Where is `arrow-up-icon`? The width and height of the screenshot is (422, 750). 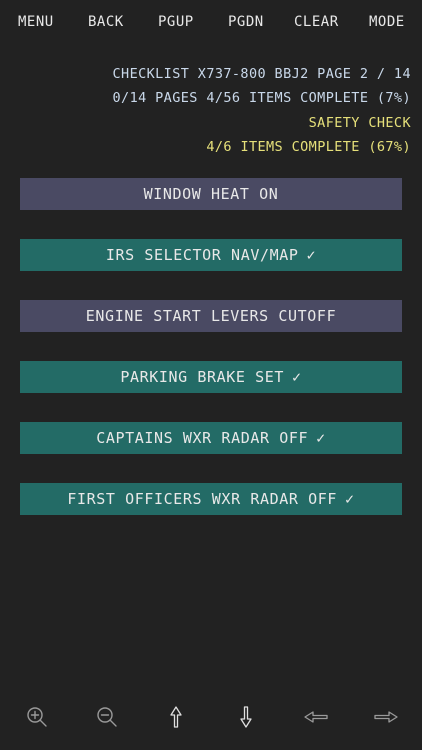 arrow-up-icon is located at coordinates (176, 717).